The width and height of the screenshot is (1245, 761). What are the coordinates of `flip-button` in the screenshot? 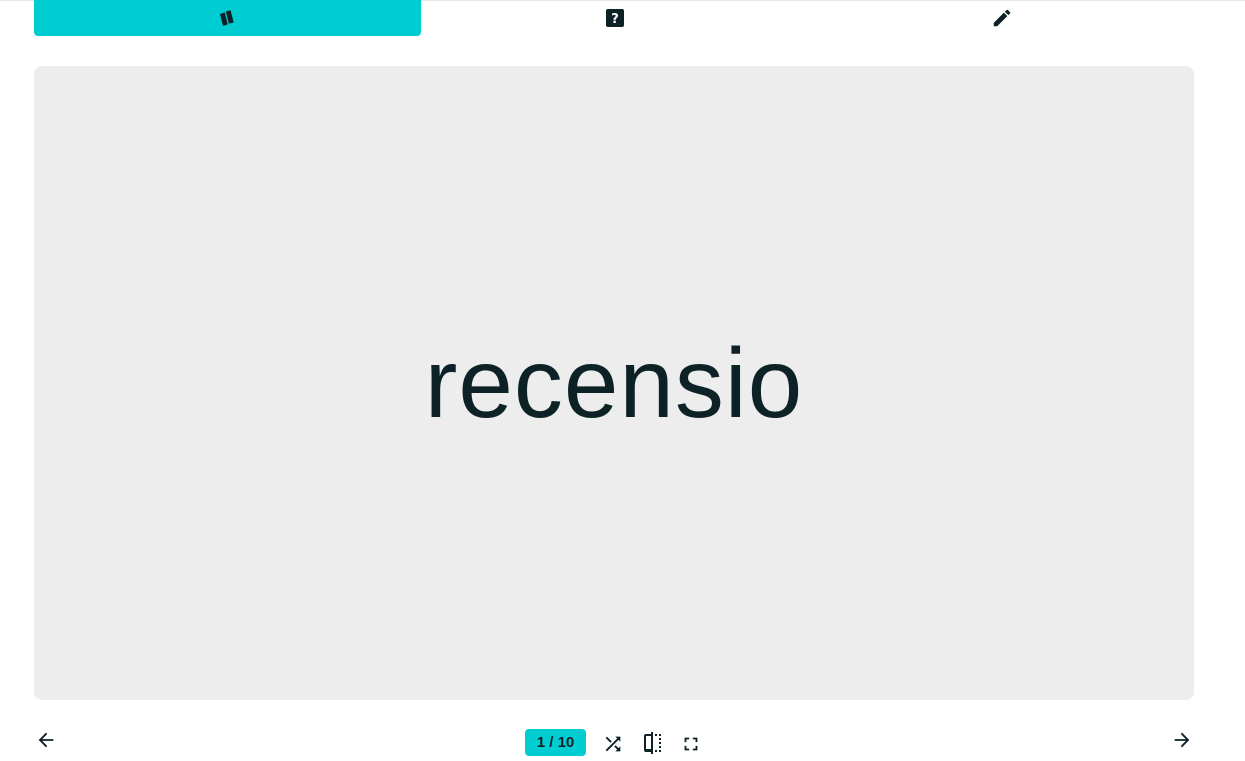 It's located at (652, 745).